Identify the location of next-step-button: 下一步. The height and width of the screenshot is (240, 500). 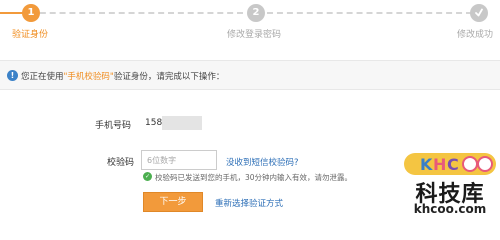
(173, 202).